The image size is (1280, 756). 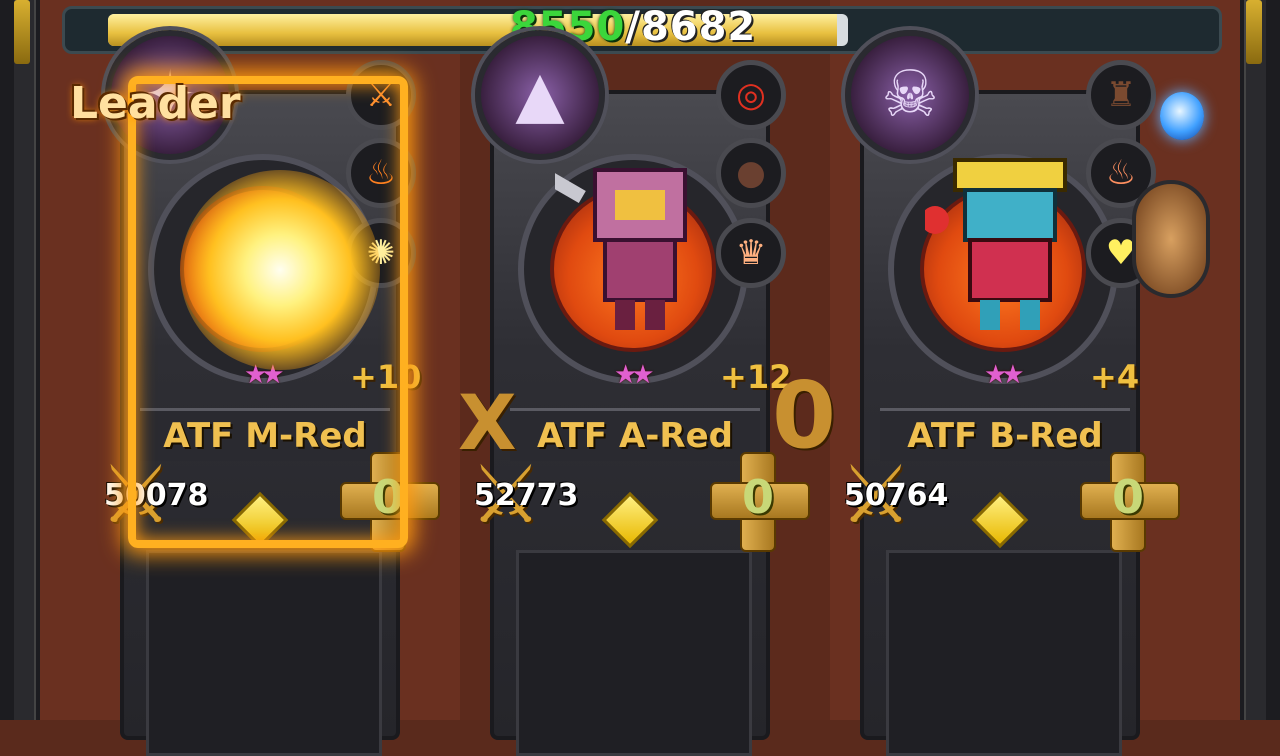 I want to click on wizard-hat-icon: ▲, so click(x=540, y=95).